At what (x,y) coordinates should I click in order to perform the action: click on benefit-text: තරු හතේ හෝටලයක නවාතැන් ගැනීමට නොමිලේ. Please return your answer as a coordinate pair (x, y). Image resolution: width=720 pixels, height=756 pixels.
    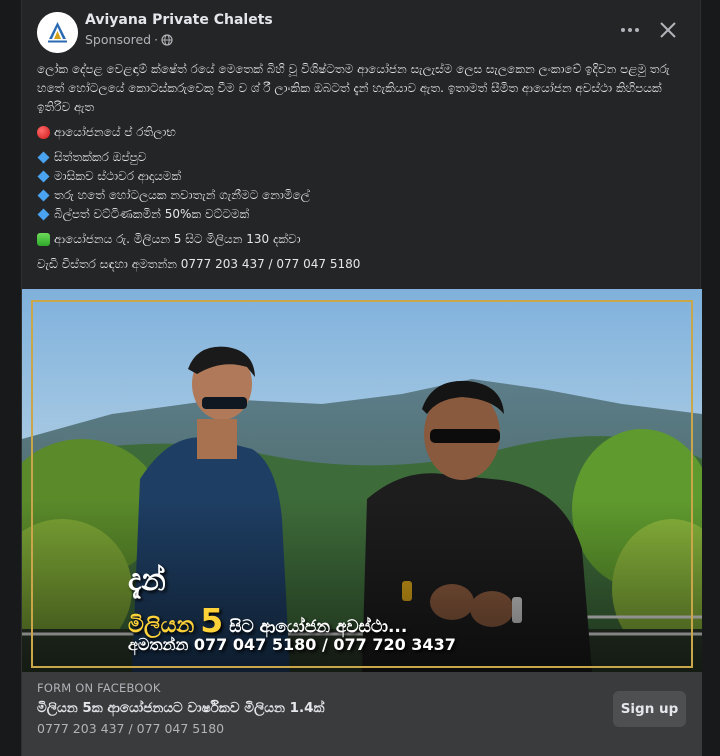
    Looking at the image, I should click on (182, 195).